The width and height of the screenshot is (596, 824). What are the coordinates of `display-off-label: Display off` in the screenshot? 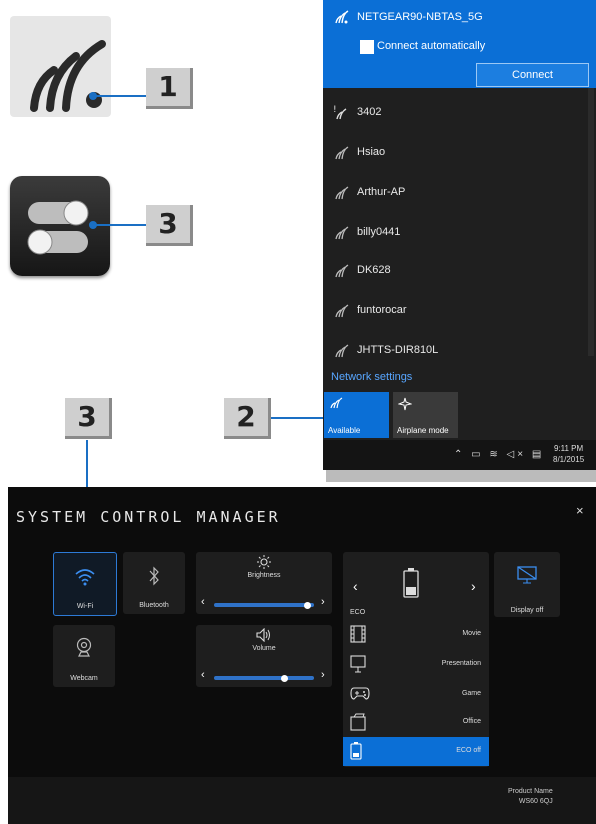 It's located at (527, 610).